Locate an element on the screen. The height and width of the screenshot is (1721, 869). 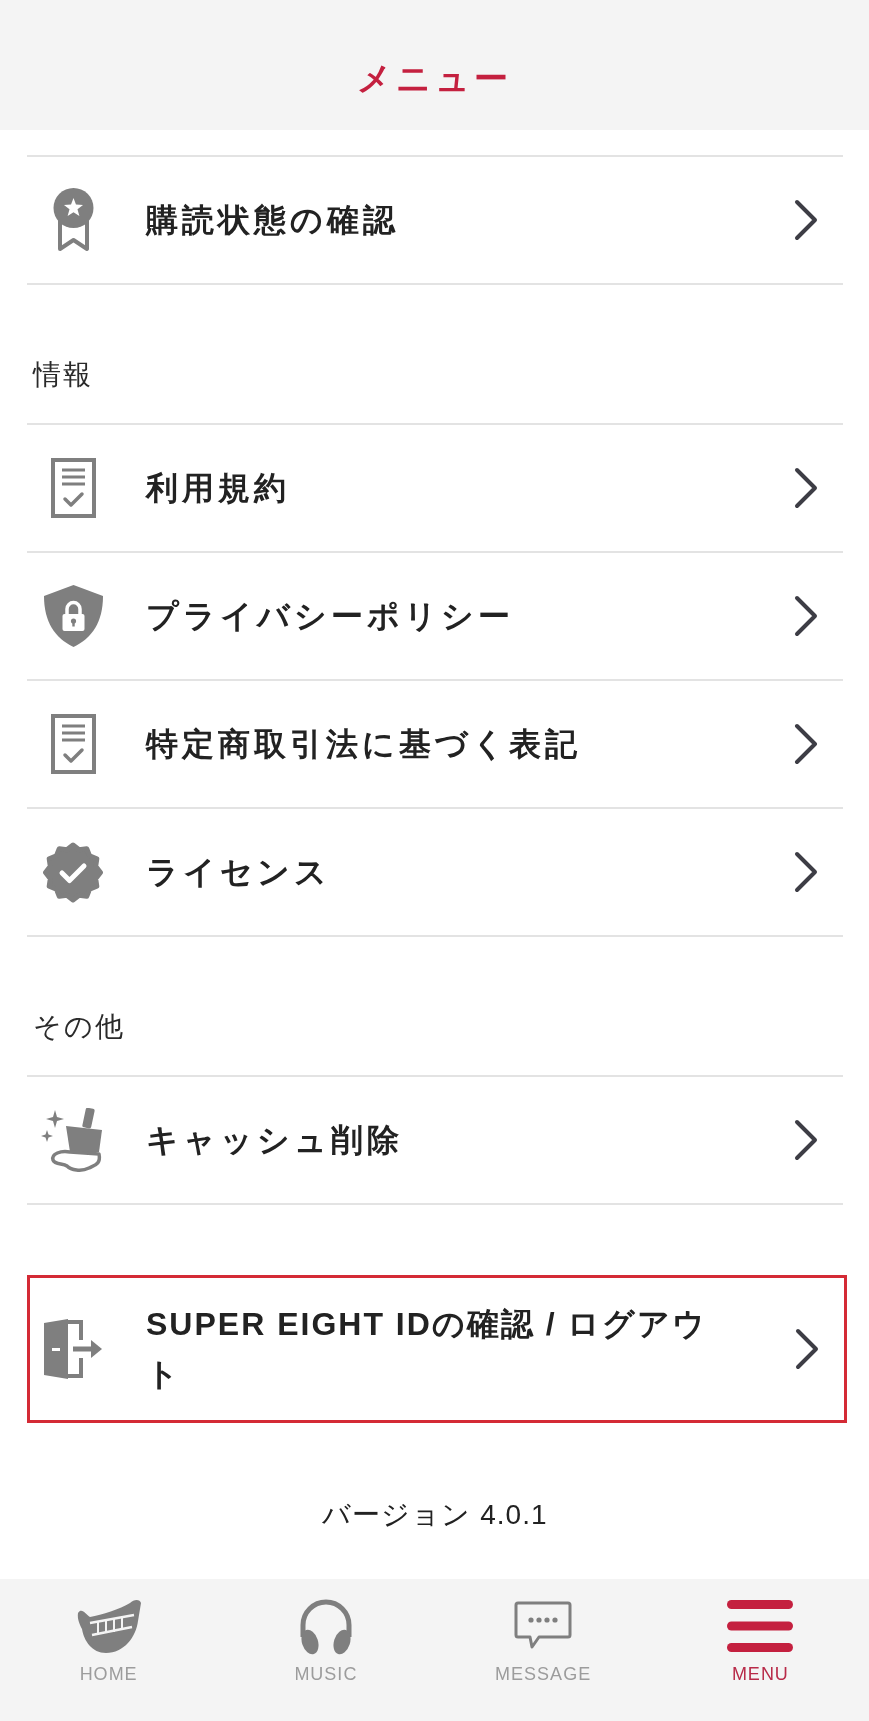
version-text: バージョン 4.0.1 is located at coordinates (435, 1514).